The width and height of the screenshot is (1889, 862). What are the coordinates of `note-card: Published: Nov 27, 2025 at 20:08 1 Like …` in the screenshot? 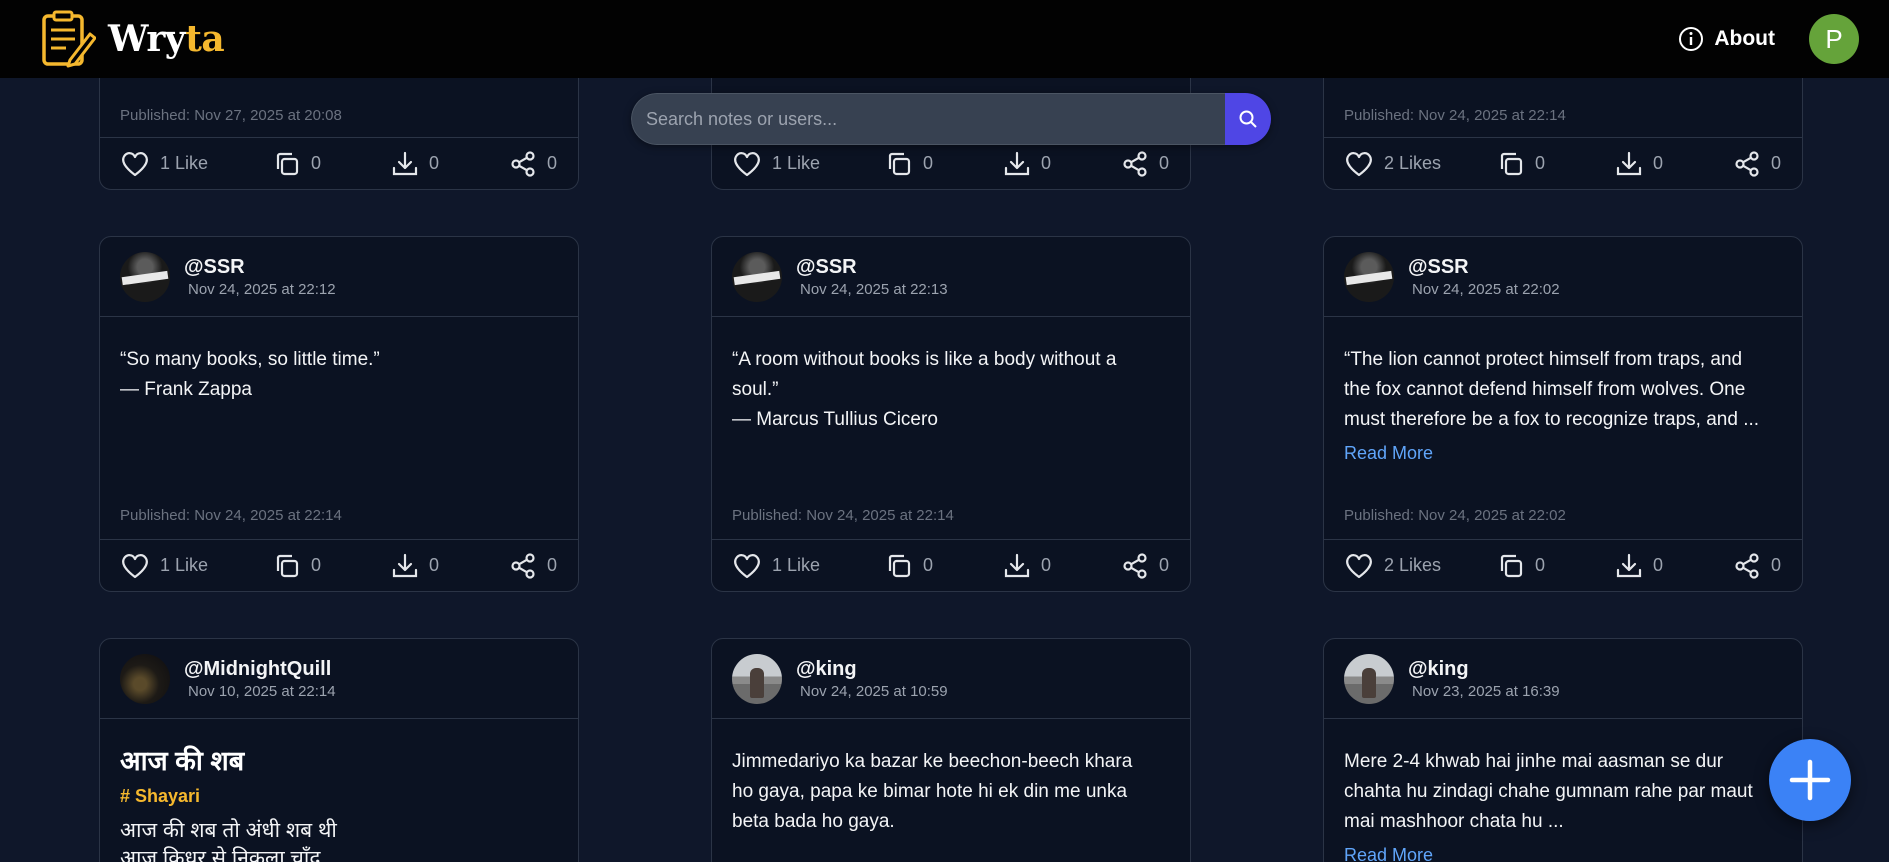 It's located at (339, 125).